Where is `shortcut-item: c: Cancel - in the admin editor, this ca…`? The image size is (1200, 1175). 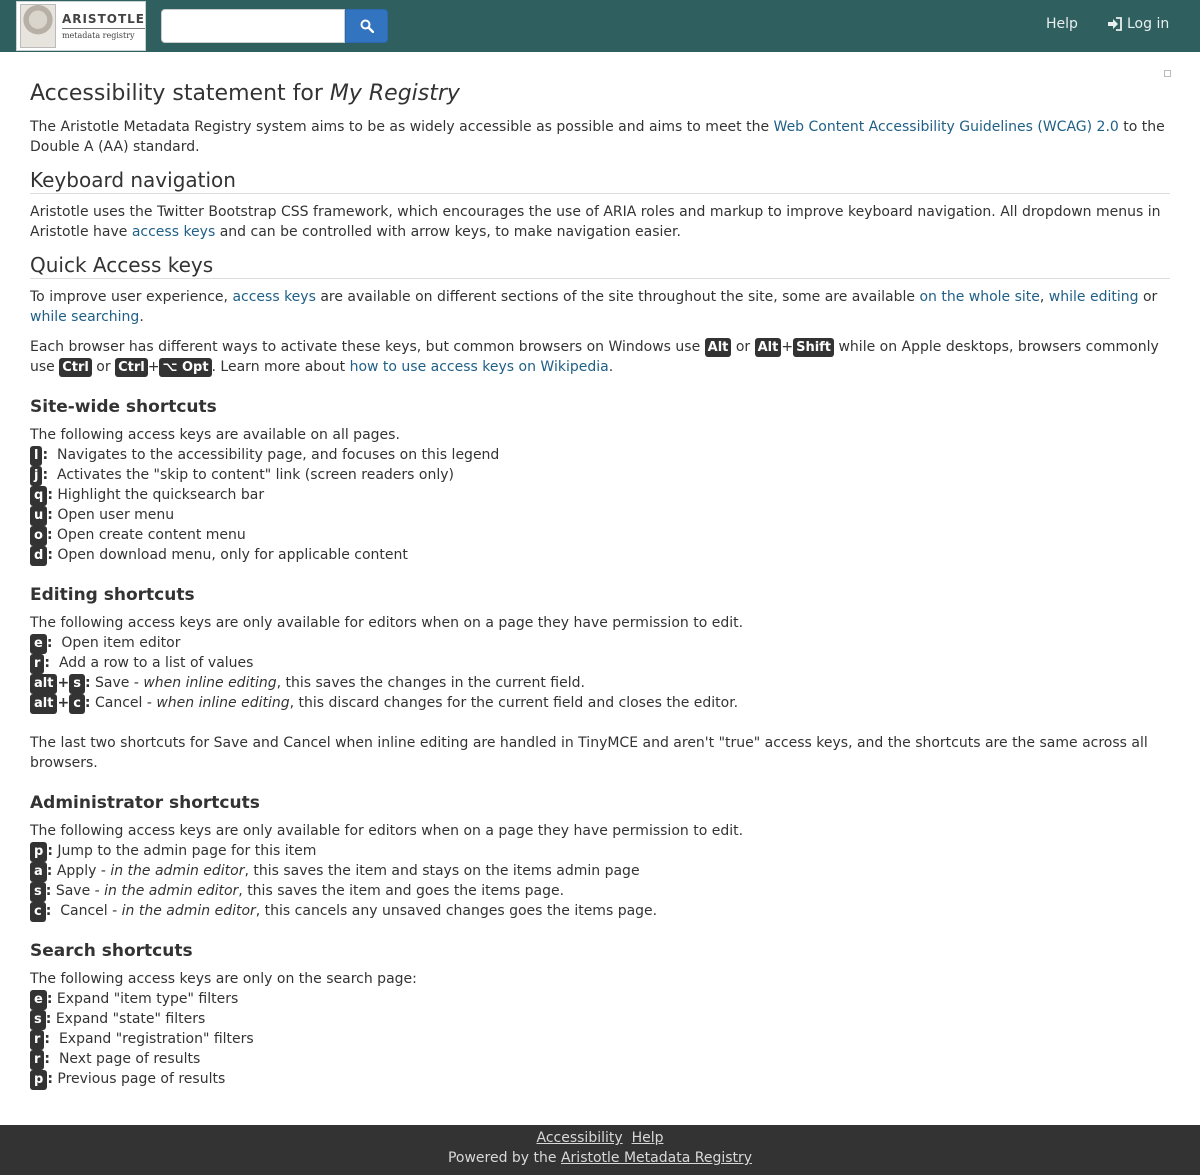
shortcut-item: c: Cancel - in the admin editor, this ca… is located at coordinates (600, 911).